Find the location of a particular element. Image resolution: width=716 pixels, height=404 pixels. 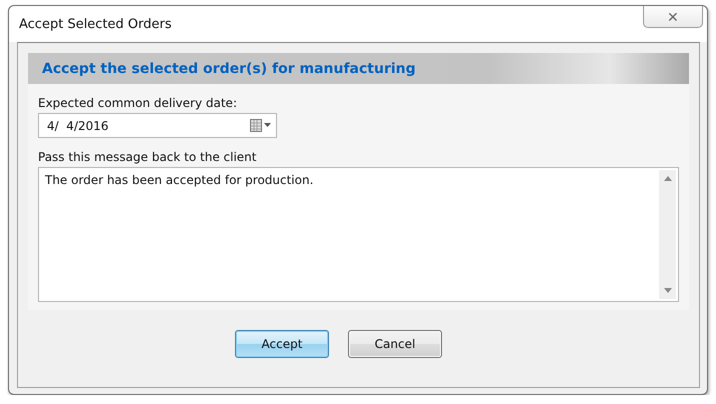

accept-button: Accept is located at coordinates (282, 344).